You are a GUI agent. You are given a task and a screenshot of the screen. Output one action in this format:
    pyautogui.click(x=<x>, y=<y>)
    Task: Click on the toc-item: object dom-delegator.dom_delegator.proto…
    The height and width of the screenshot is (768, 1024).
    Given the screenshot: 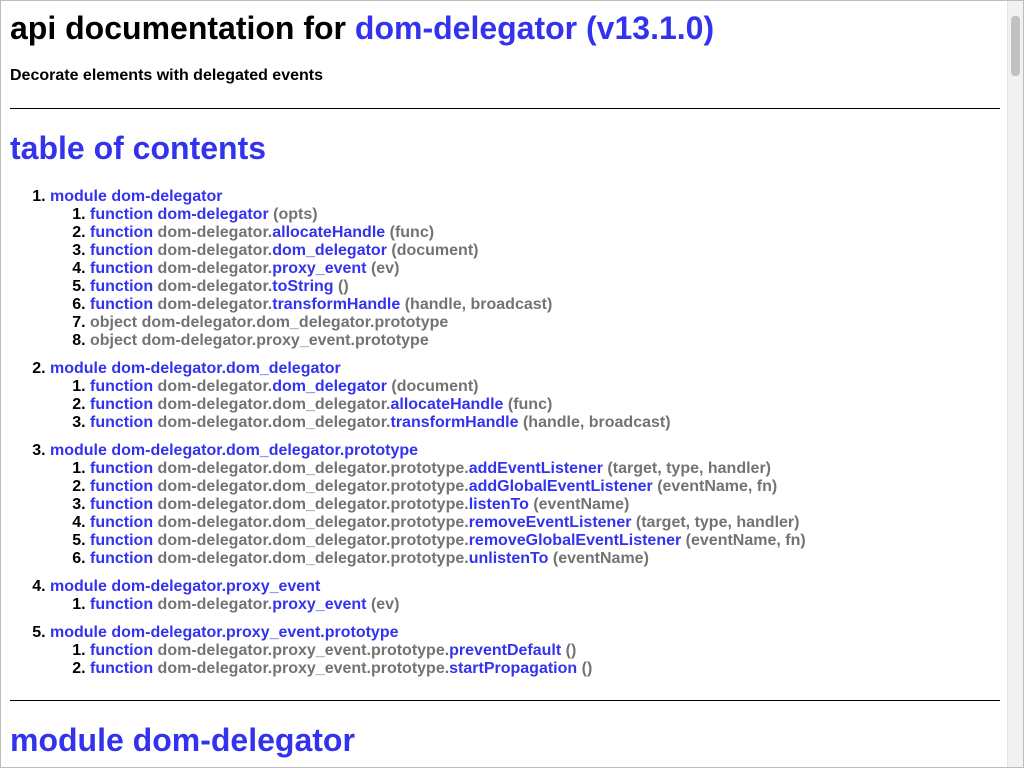 What is the action you would take?
    pyautogui.click(x=448, y=323)
    